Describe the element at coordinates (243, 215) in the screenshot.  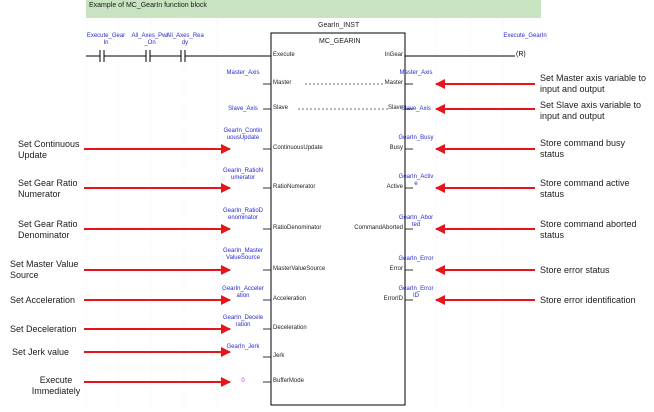
I see `var-ratio-denominator: GearIn_RatioDenominator` at that location.